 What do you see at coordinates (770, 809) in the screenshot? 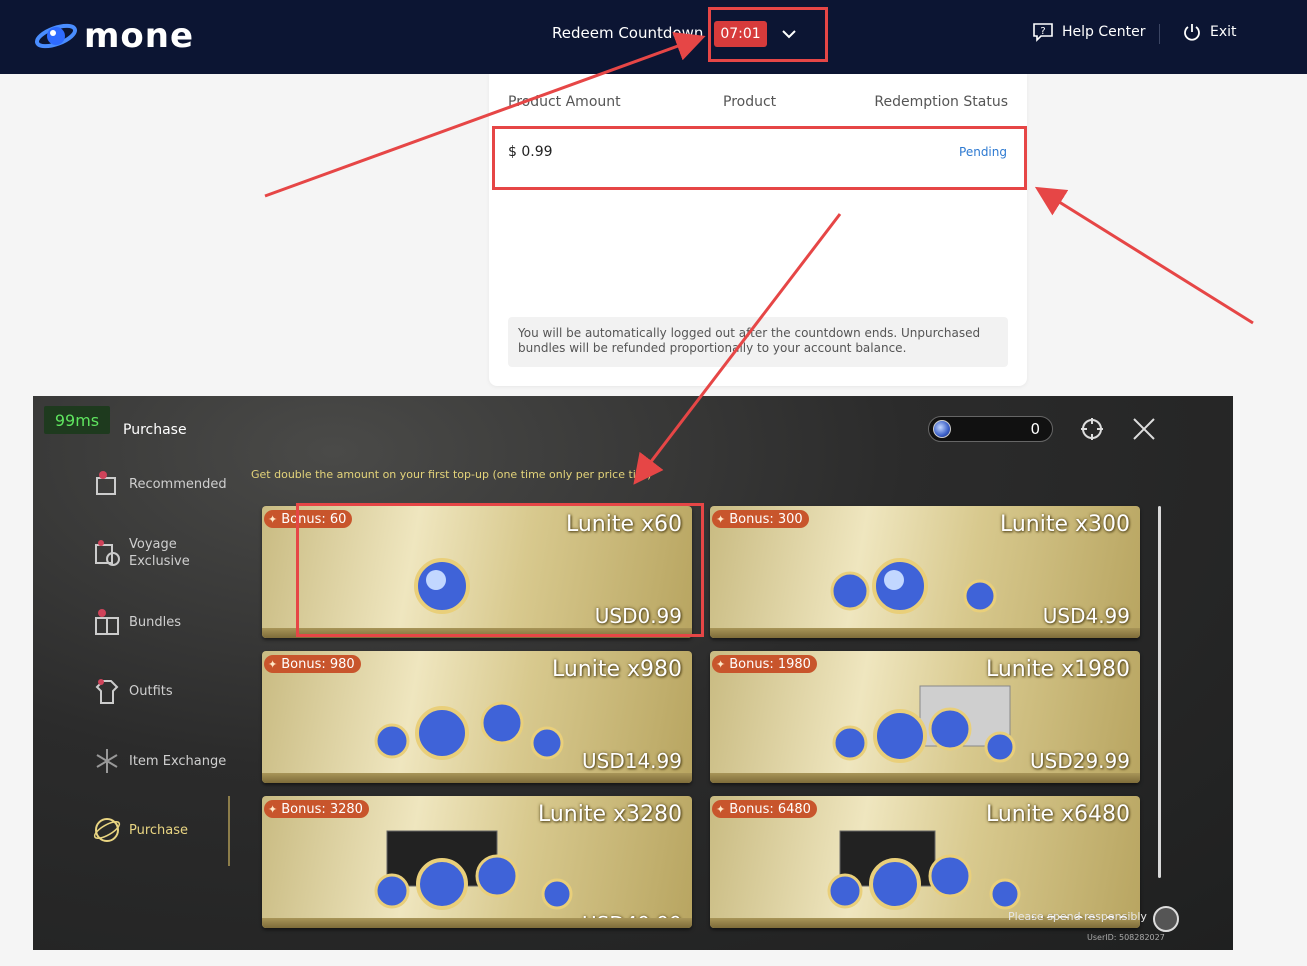
I see `bonus-label: Bonus: 6480` at bounding box center [770, 809].